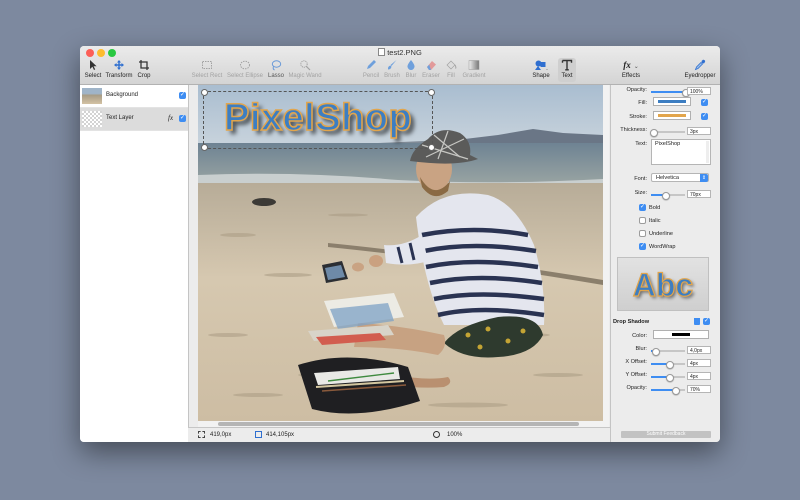 The width and height of the screenshot is (800, 500). I want to click on shadow-color-label: Color:, so click(639, 336).